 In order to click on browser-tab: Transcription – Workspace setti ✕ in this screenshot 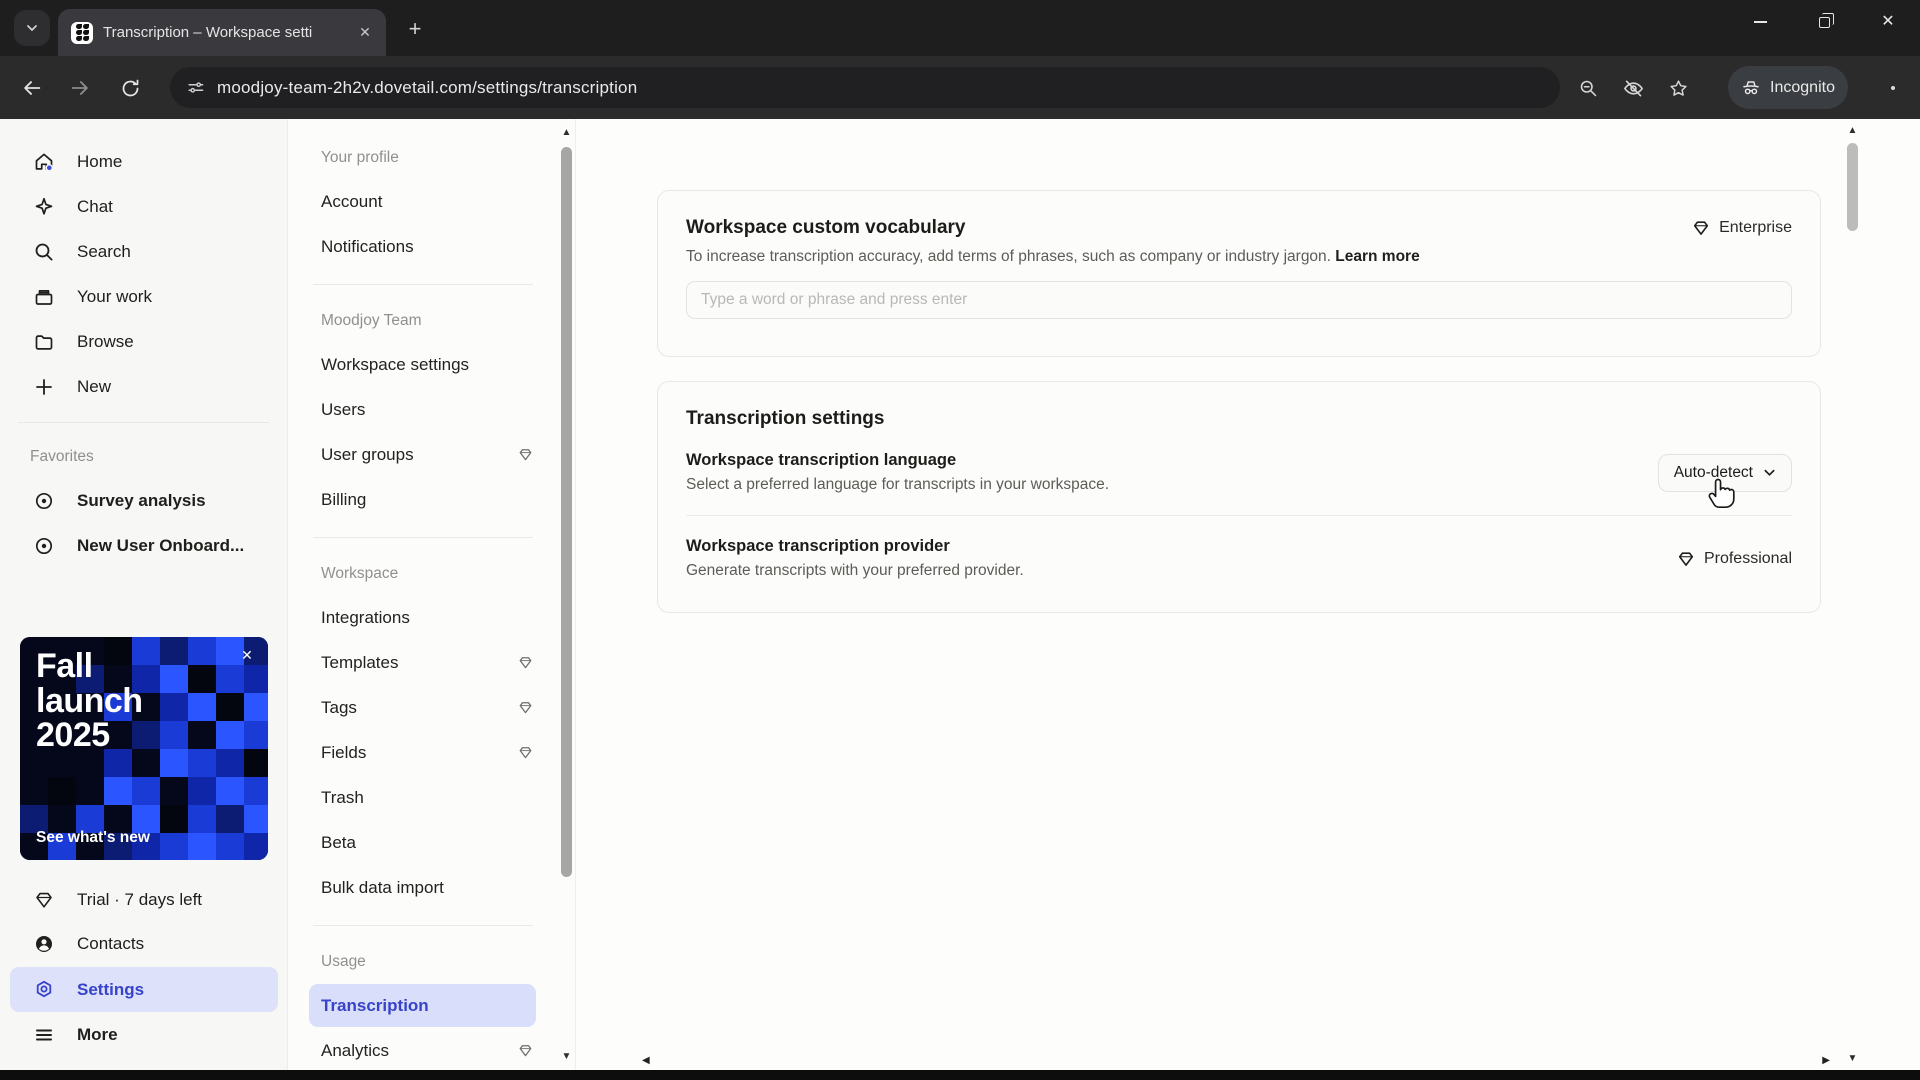, I will do `click(222, 32)`.